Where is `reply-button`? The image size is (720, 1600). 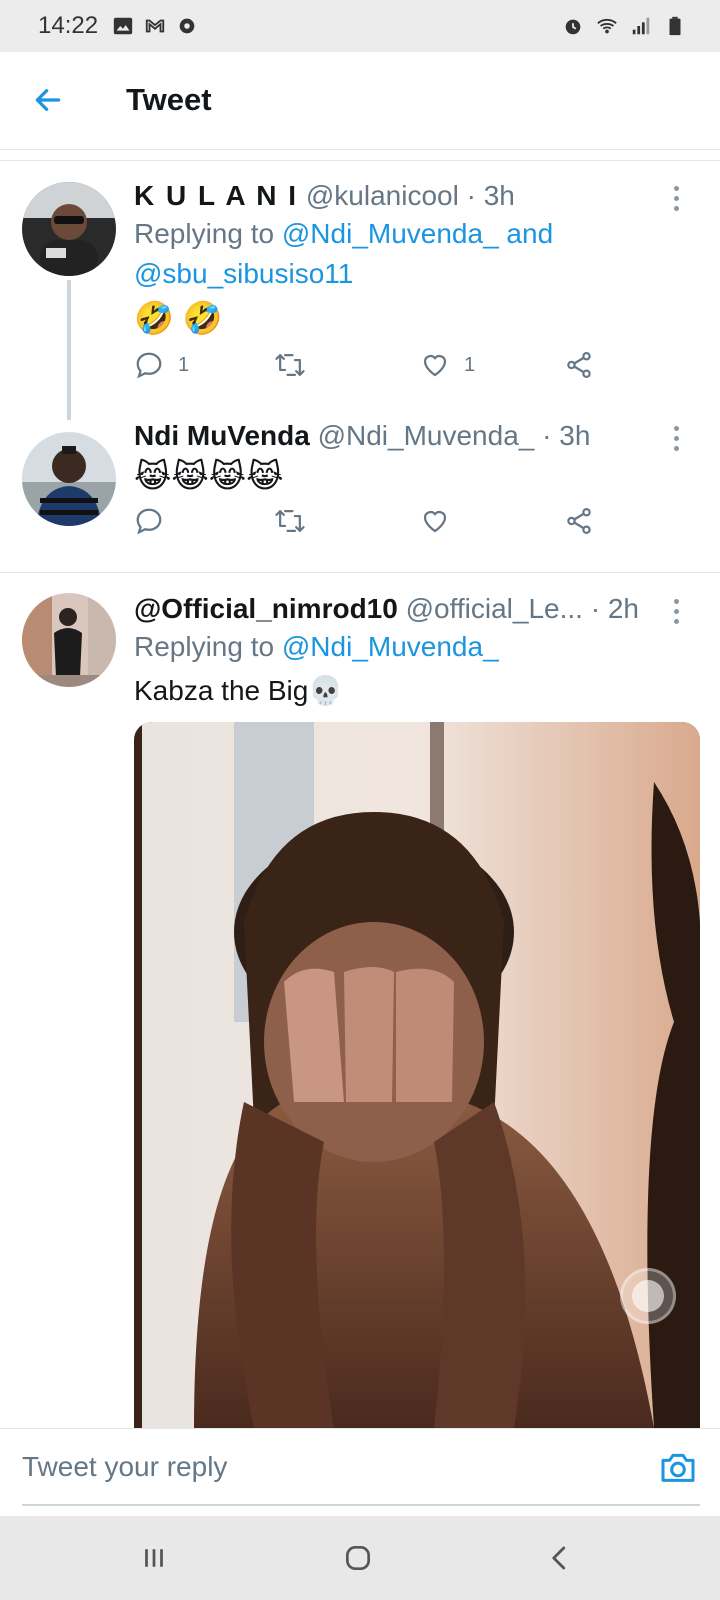 reply-button is located at coordinates (156, 521).